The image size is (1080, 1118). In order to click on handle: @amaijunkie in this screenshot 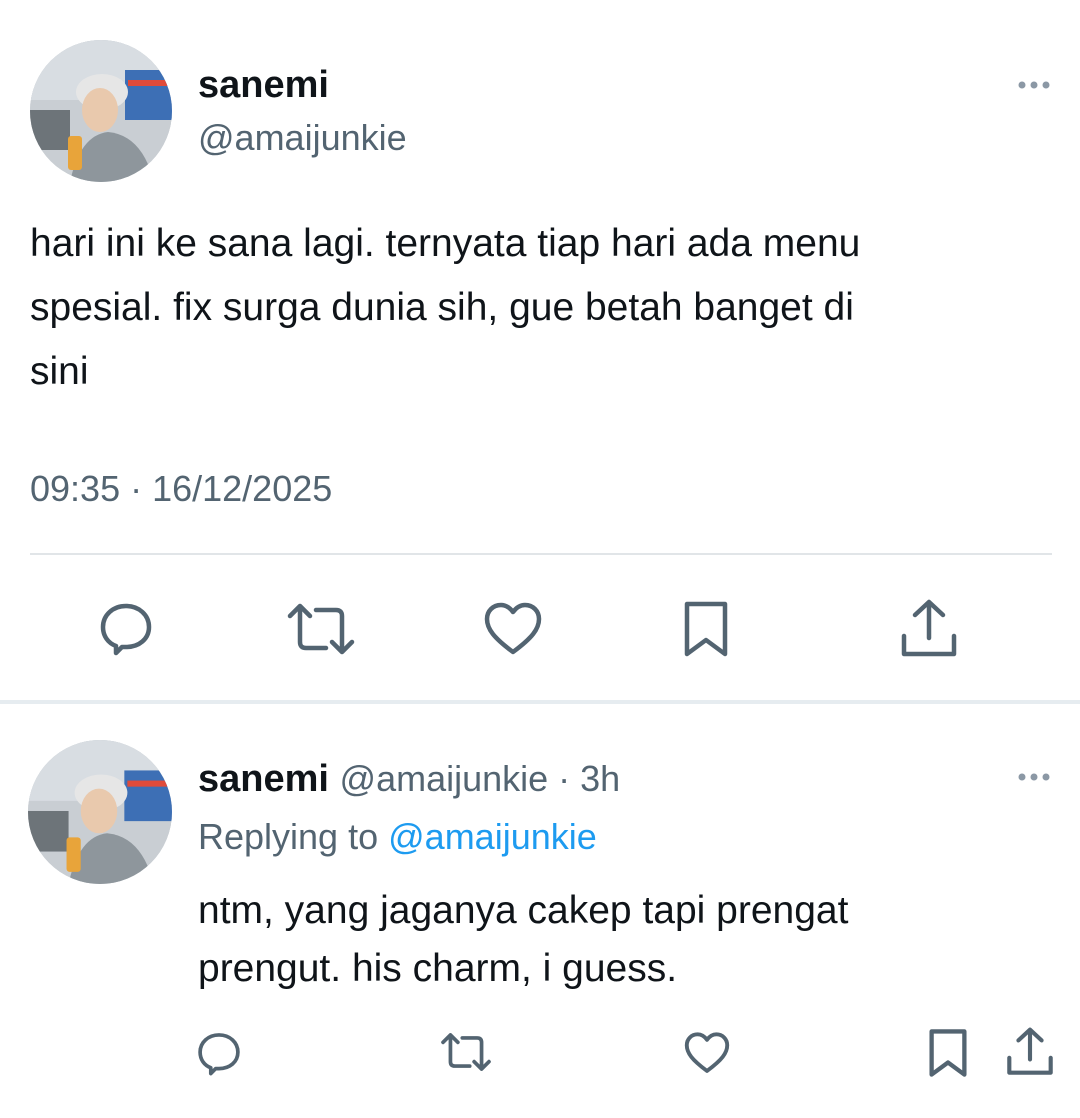, I will do `click(302, 138)`.